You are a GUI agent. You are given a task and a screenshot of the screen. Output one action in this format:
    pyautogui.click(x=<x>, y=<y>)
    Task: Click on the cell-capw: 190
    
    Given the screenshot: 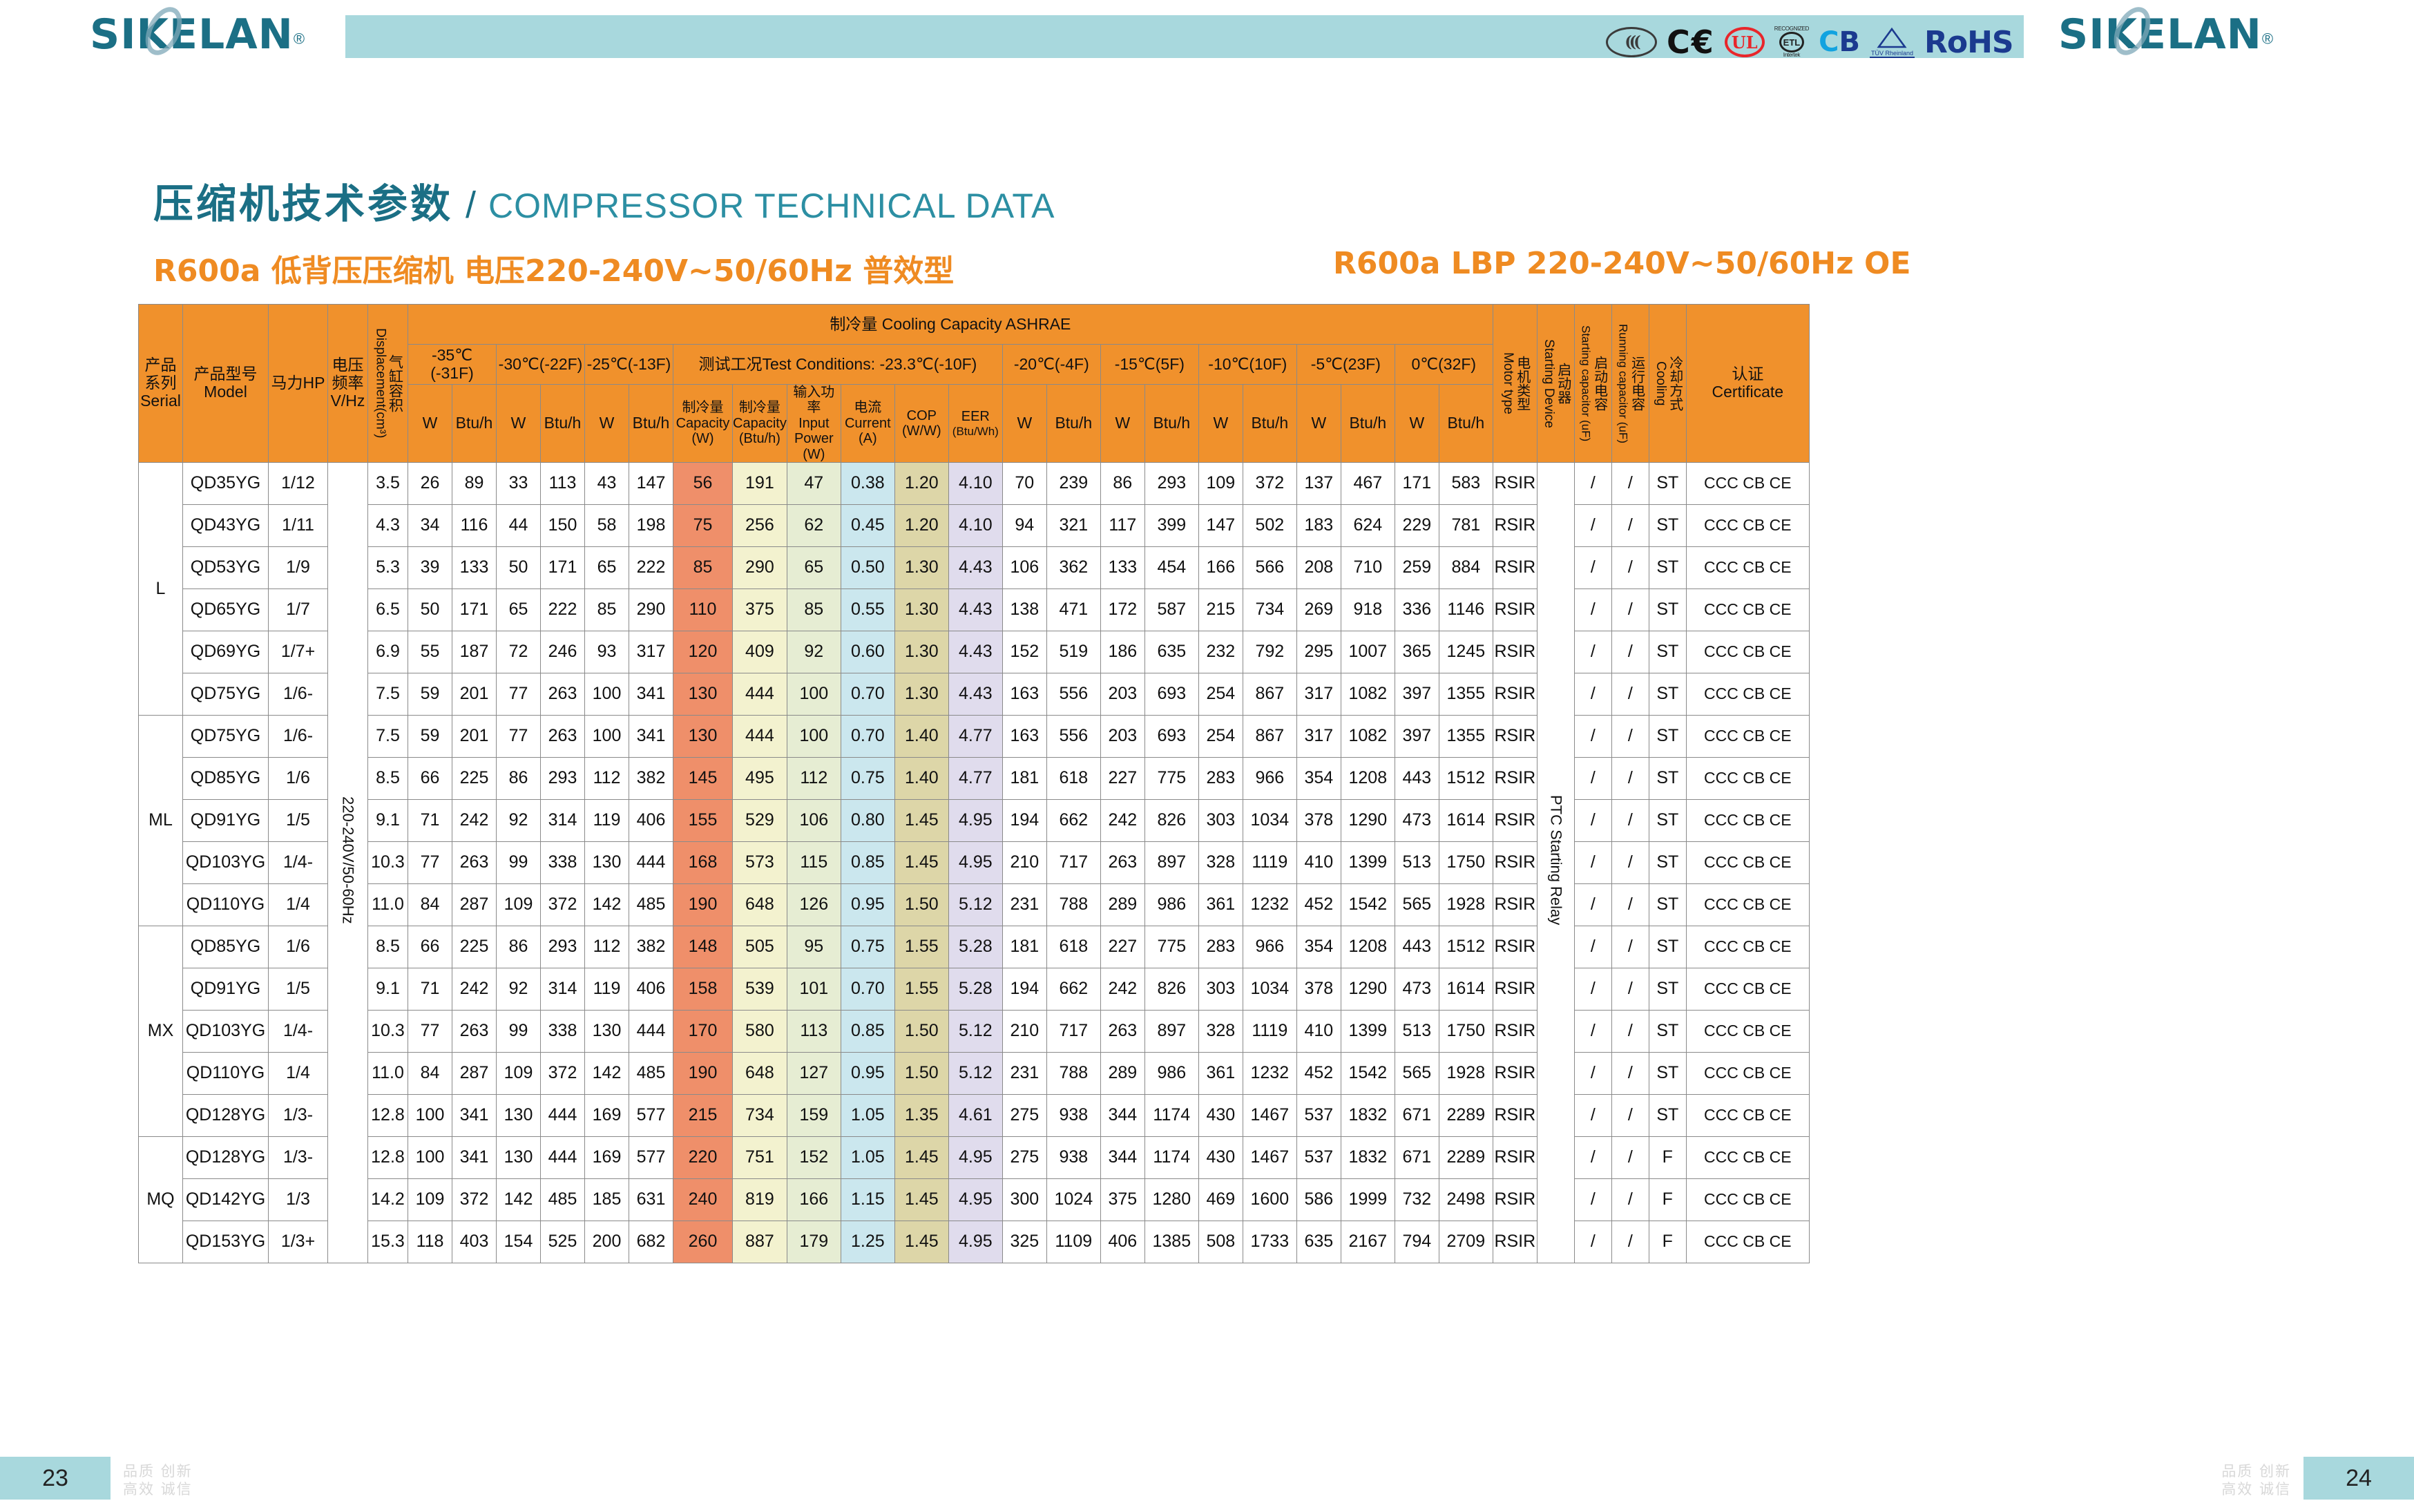 What is the action you would take?
    pyautogui.click(x=703, y=1073)
    